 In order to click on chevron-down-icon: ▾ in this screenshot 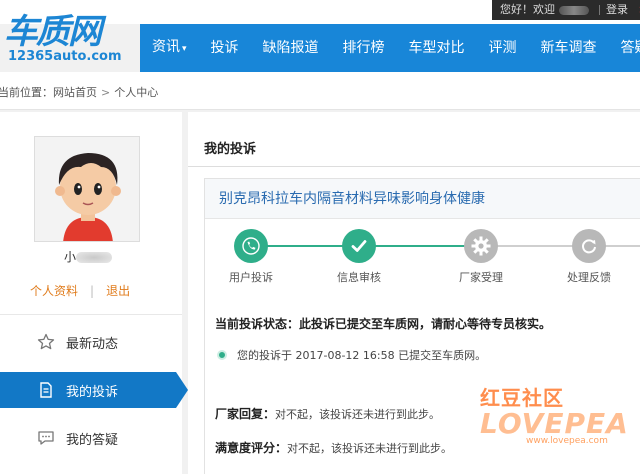, I will do `click(184, 49)`.